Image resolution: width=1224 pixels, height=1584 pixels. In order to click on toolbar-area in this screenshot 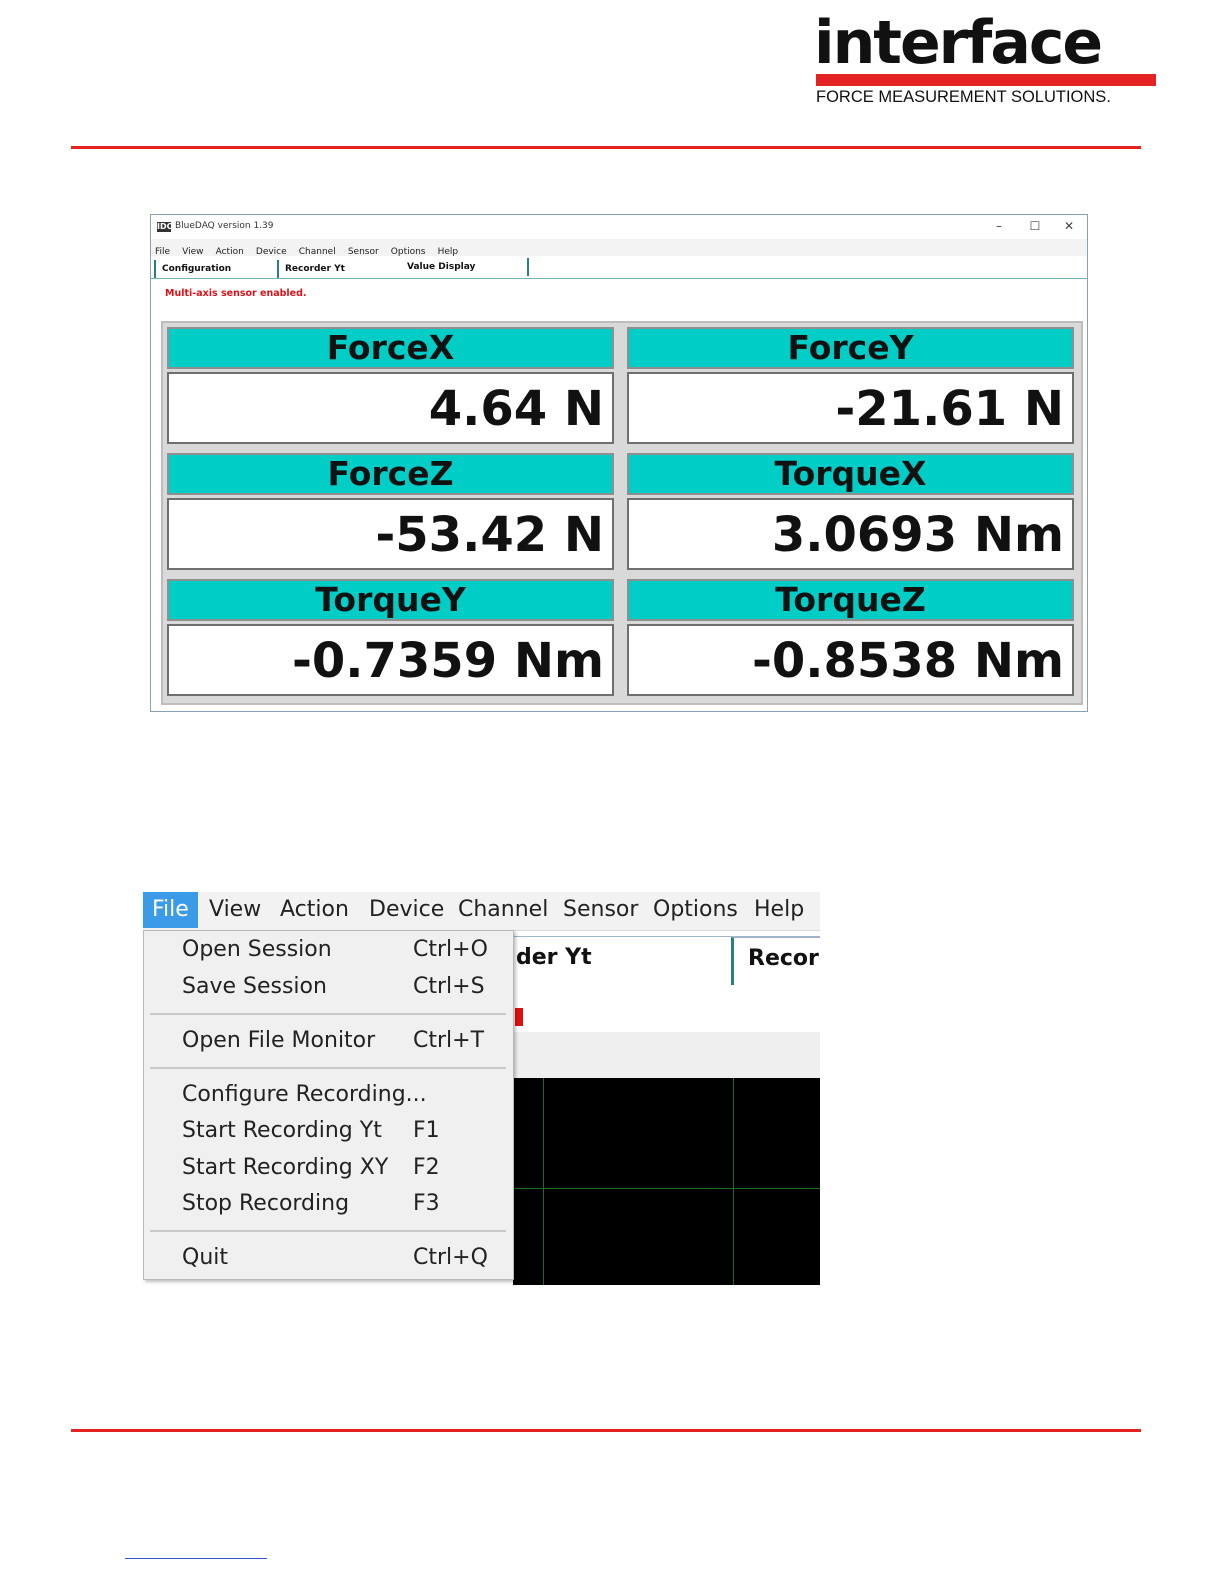, I will do `click(666, 1055)`.